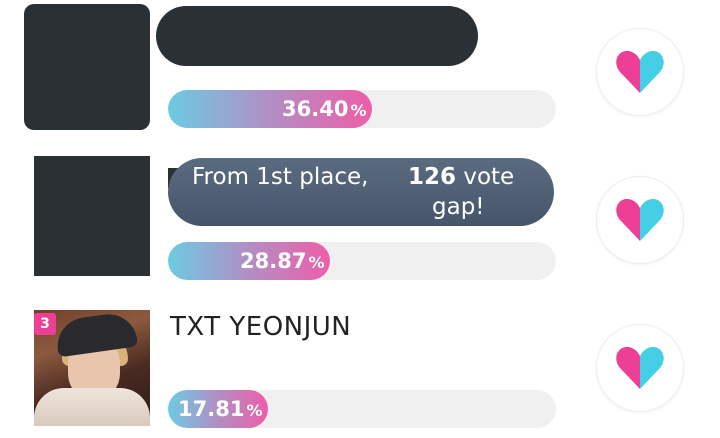 The width and height of the screenshot is (720, 438). Describe the element at coordinates (261, 327) in the screenshot. I see `candidate-3-name: TXT YEONJUN` at that location.